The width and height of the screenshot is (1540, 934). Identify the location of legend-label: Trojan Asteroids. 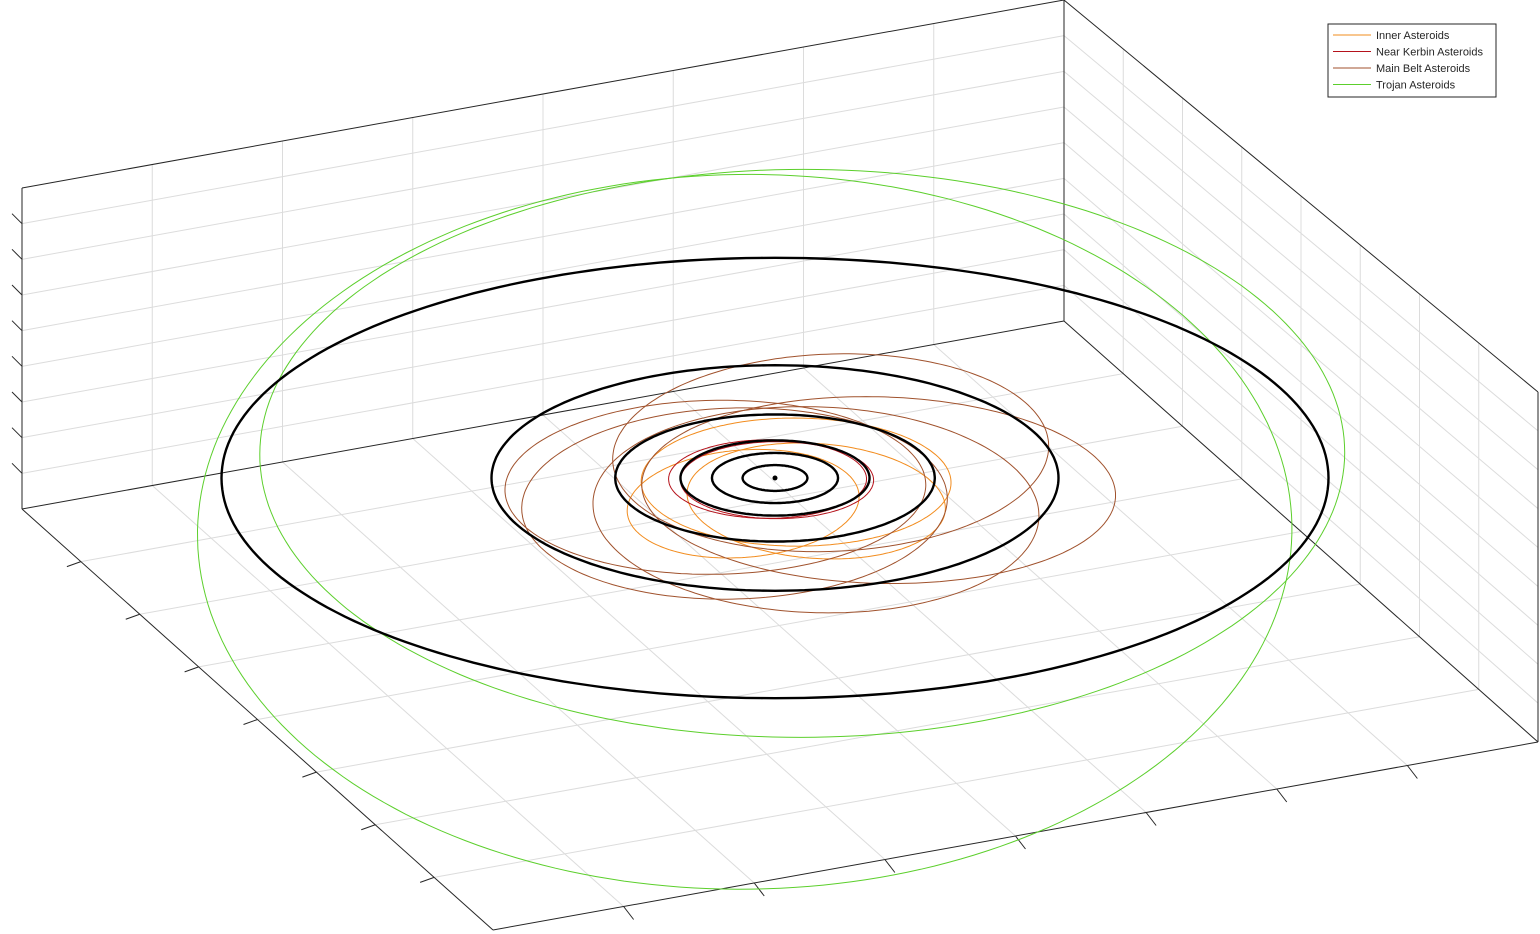
(1416, 86).